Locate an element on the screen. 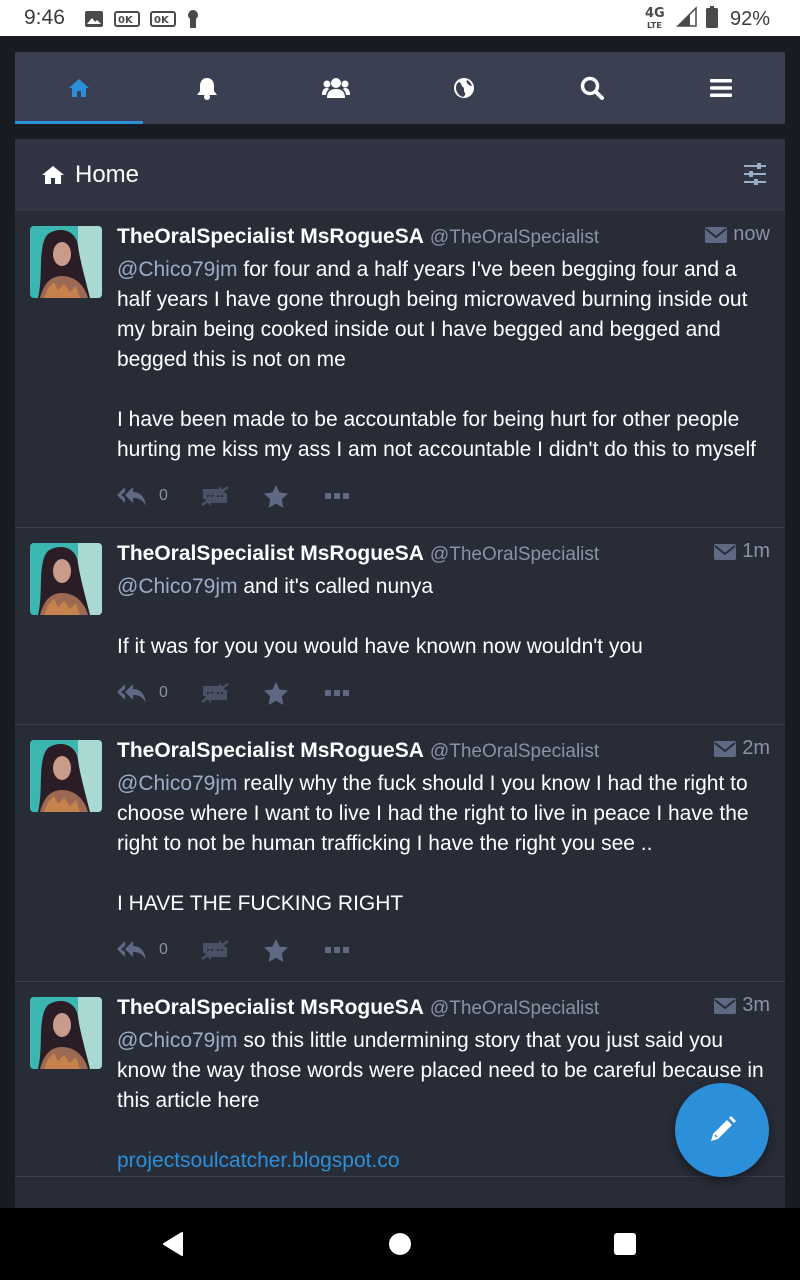 The height and width of the screenshot is (1280, 800). home-circle-icon is located at coordinates (400, 1244).